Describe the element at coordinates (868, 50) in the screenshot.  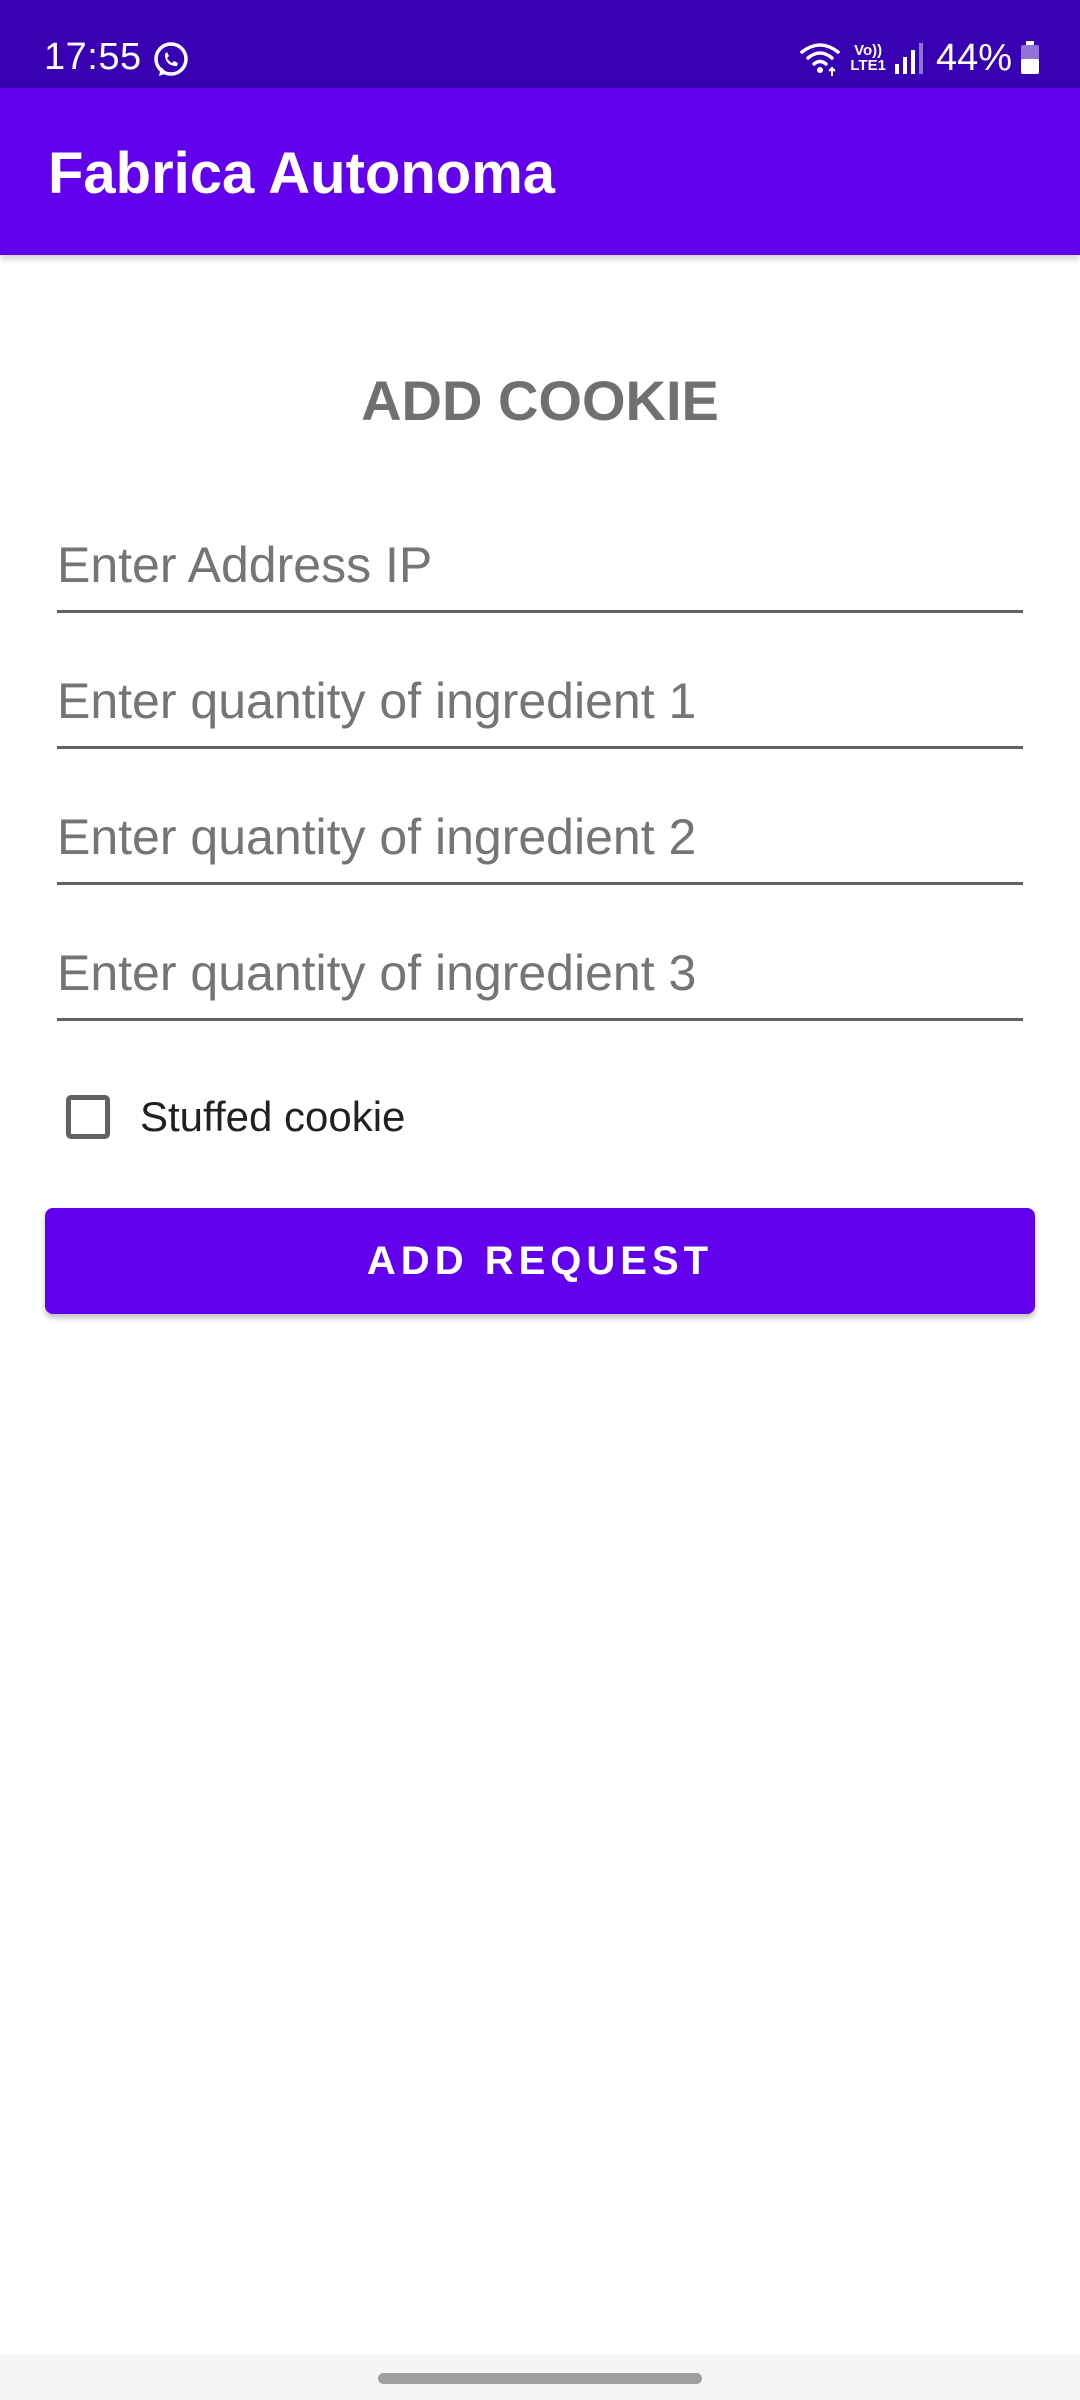
I see `volte-label: Vo))` at that location.